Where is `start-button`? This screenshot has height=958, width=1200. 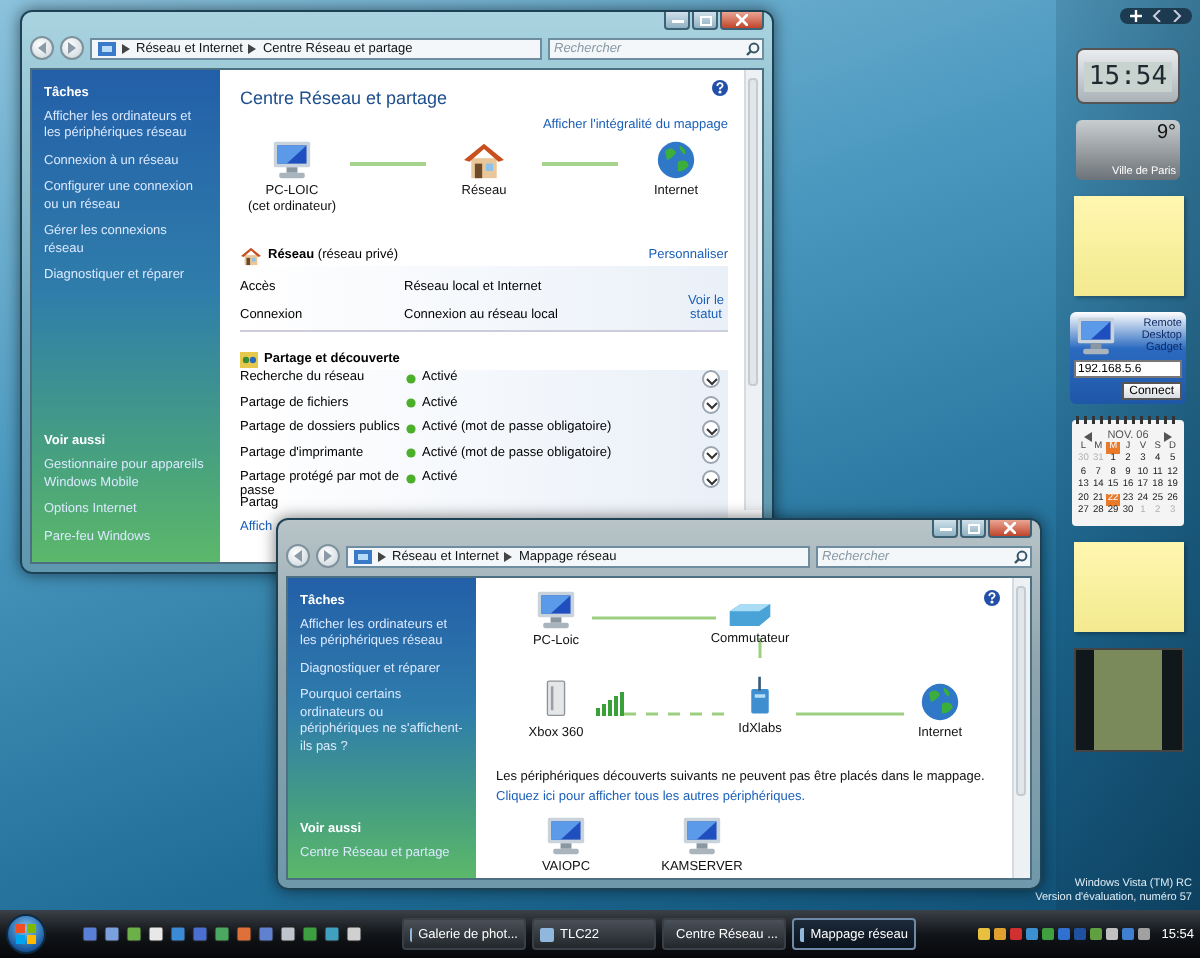
start-button is located at coordinates (26, 934).